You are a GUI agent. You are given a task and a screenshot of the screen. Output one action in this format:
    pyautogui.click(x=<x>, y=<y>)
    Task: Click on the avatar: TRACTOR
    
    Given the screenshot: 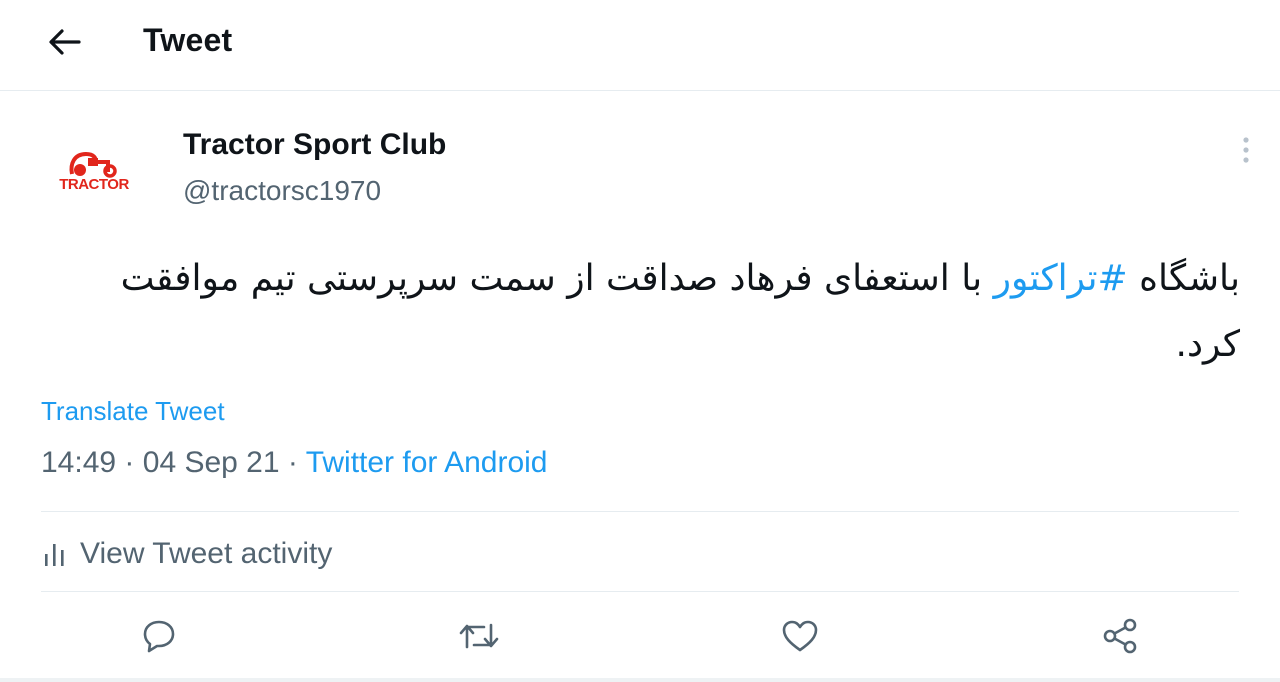 What is the action you would take?
    pyautogui.click(x=94, y=170)
    